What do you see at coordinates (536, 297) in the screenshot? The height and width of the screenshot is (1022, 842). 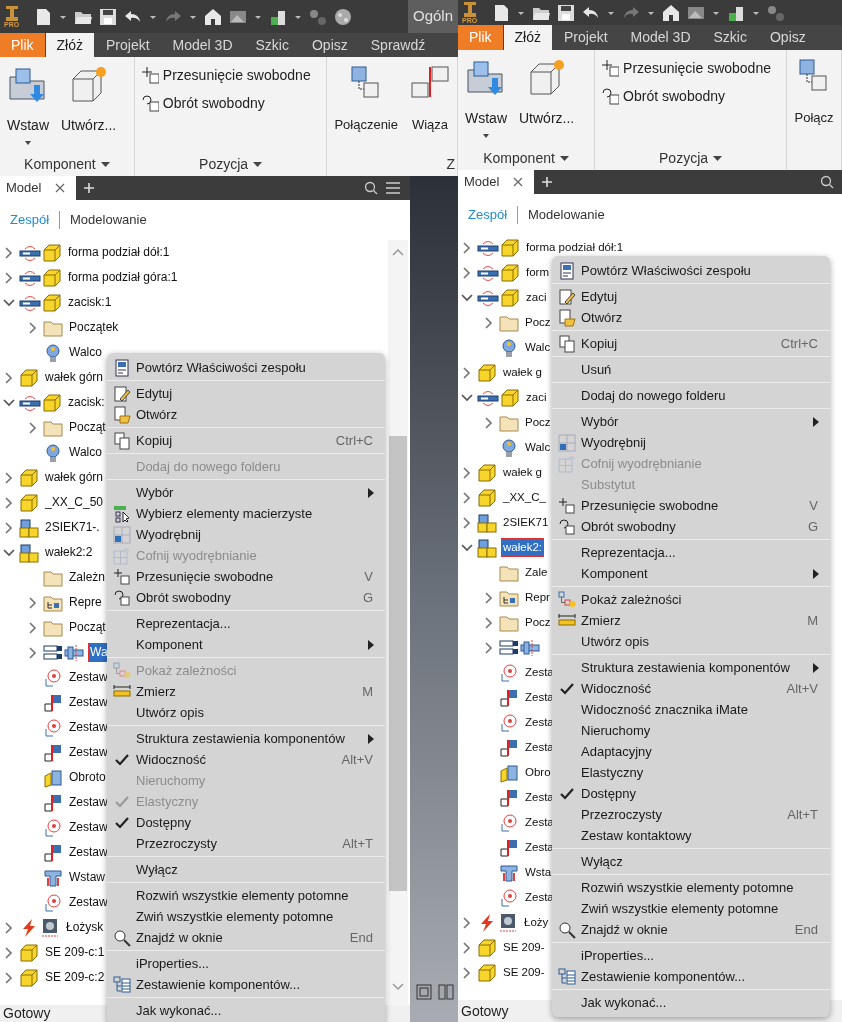 I see `tree-item: zaci` at bounding box center [536, 297].